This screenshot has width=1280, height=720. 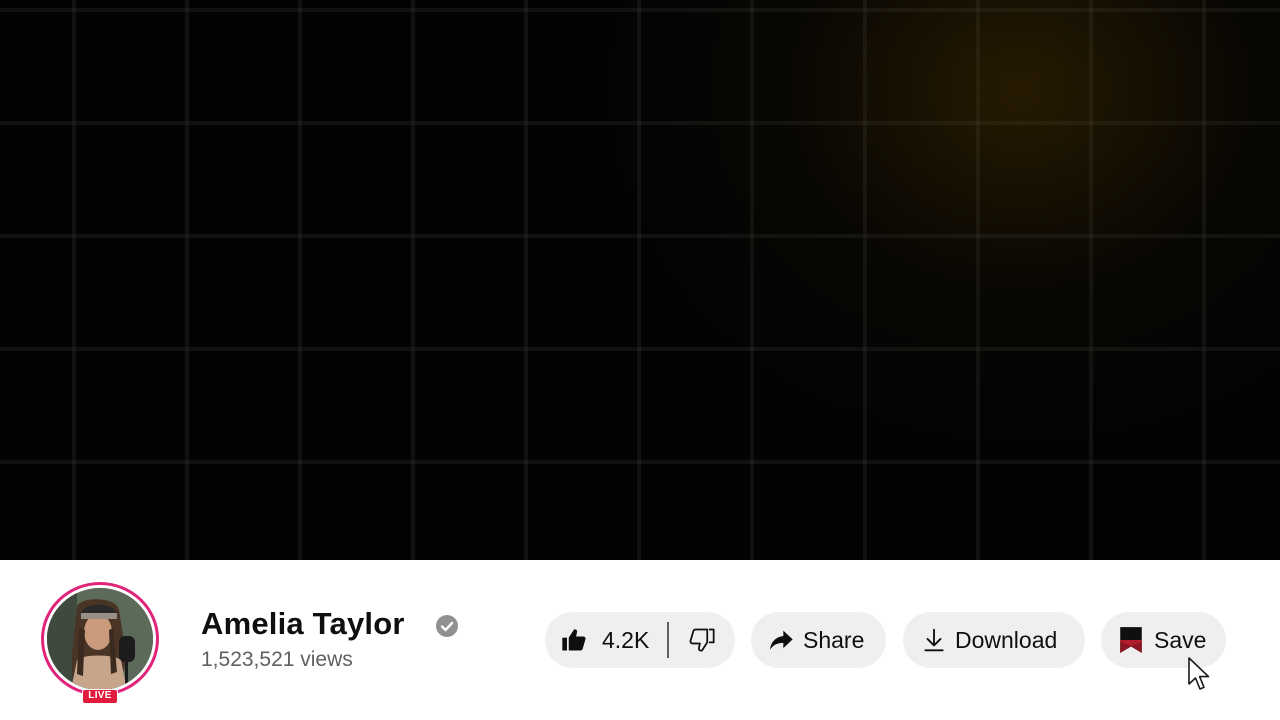 I want to click on like-dislike-group: 4.2K, so click(x=640, y=640).